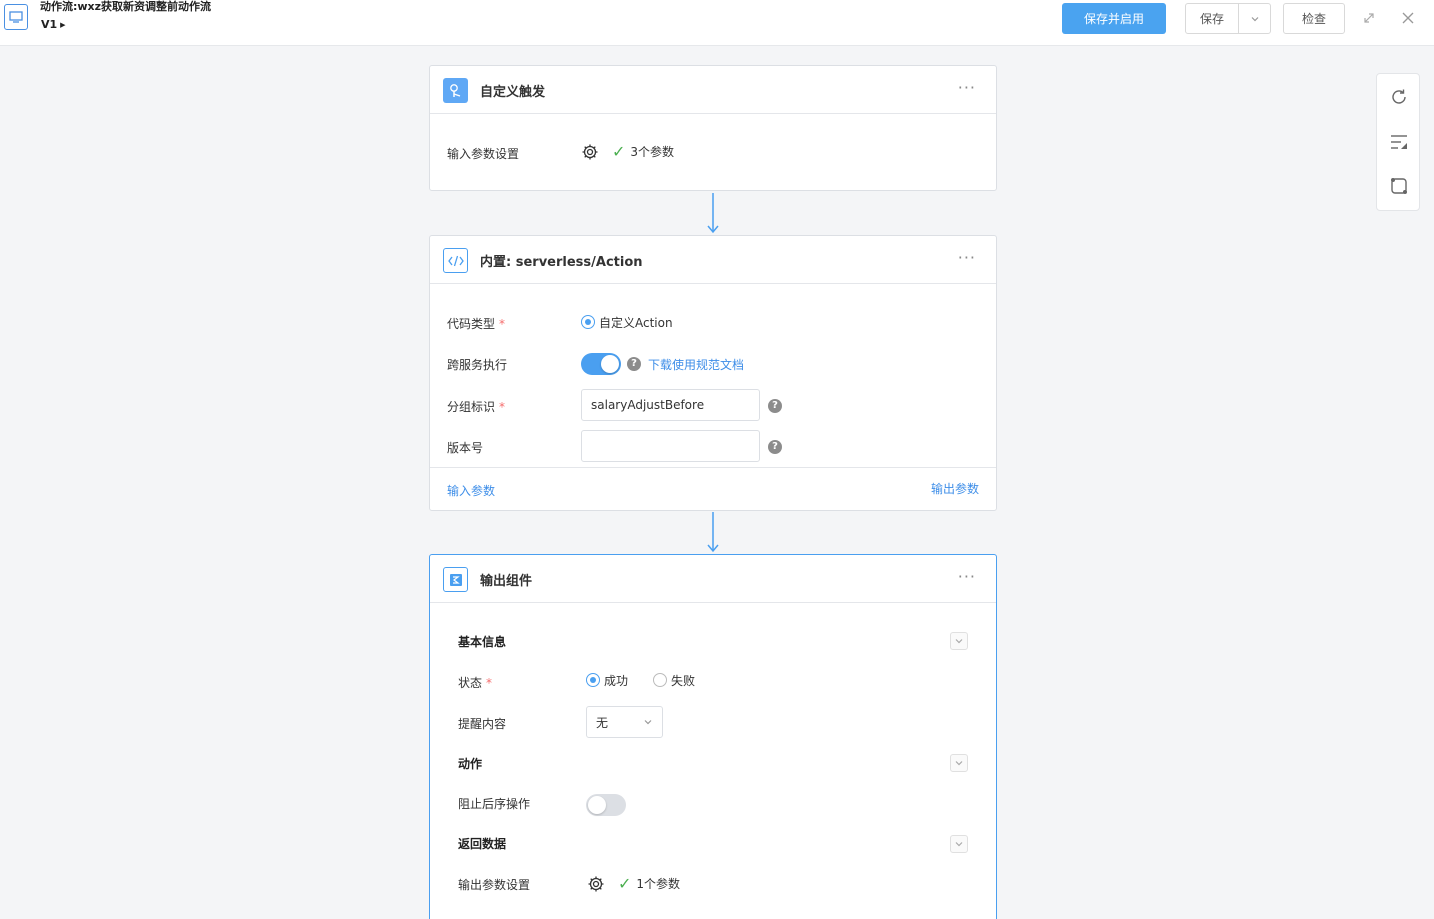  I want to click on input-param-setting-label: 输入参数设置, so click(483, 154).